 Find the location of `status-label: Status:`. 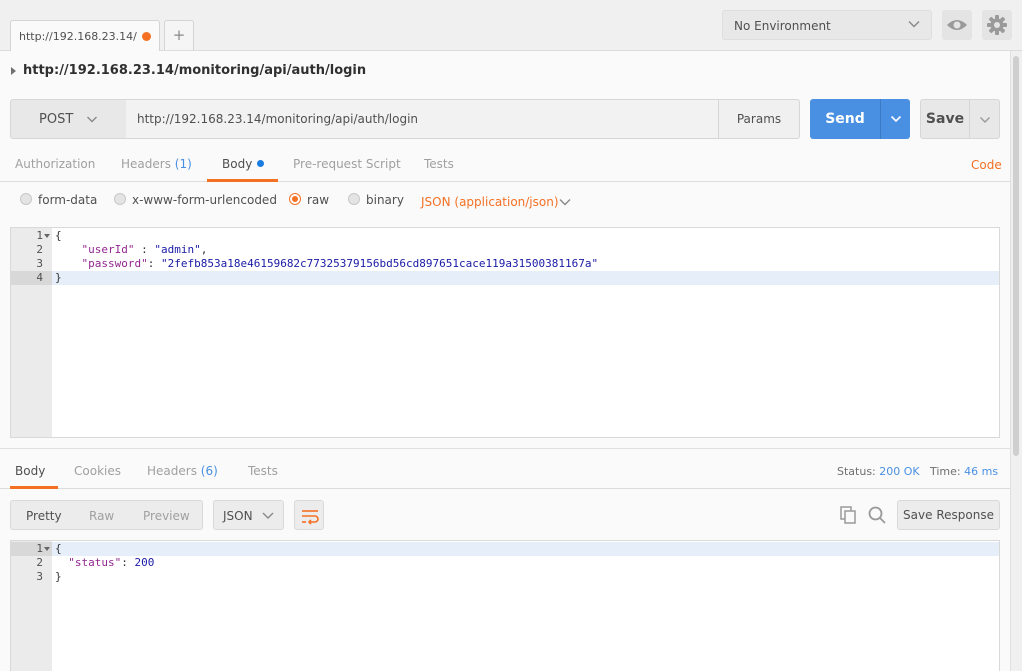

status-label: Status: is located at coordinates (856, 471).